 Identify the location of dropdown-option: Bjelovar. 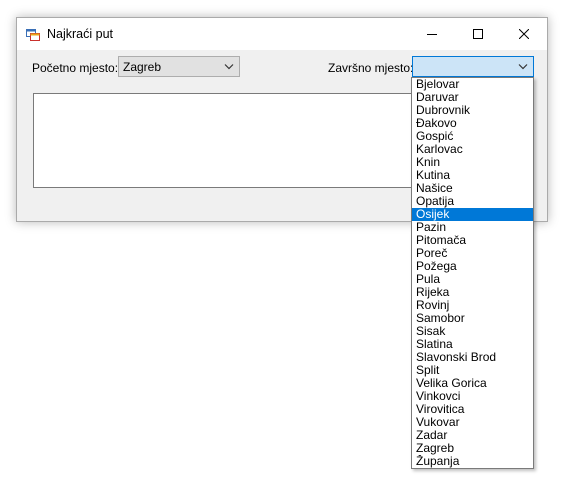
(472, 84).